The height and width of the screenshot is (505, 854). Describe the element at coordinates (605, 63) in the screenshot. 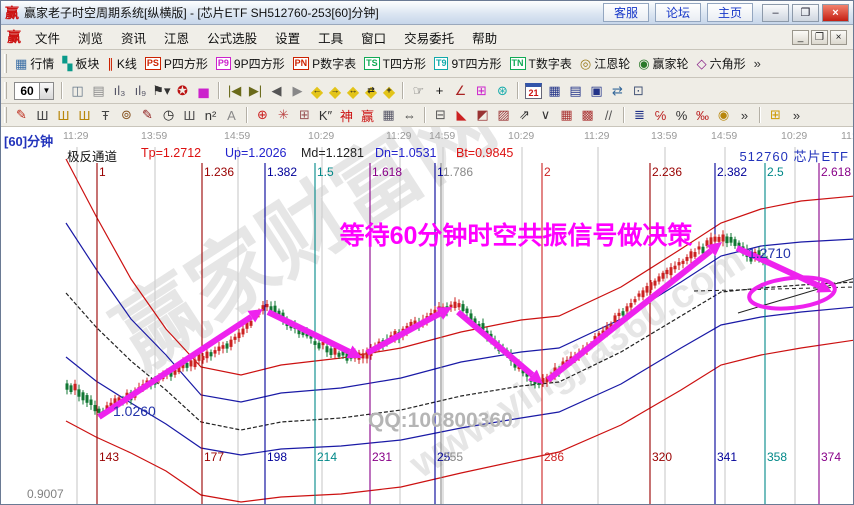

I see `gann-wheel-button: ◎ 江恩轮` at that location.